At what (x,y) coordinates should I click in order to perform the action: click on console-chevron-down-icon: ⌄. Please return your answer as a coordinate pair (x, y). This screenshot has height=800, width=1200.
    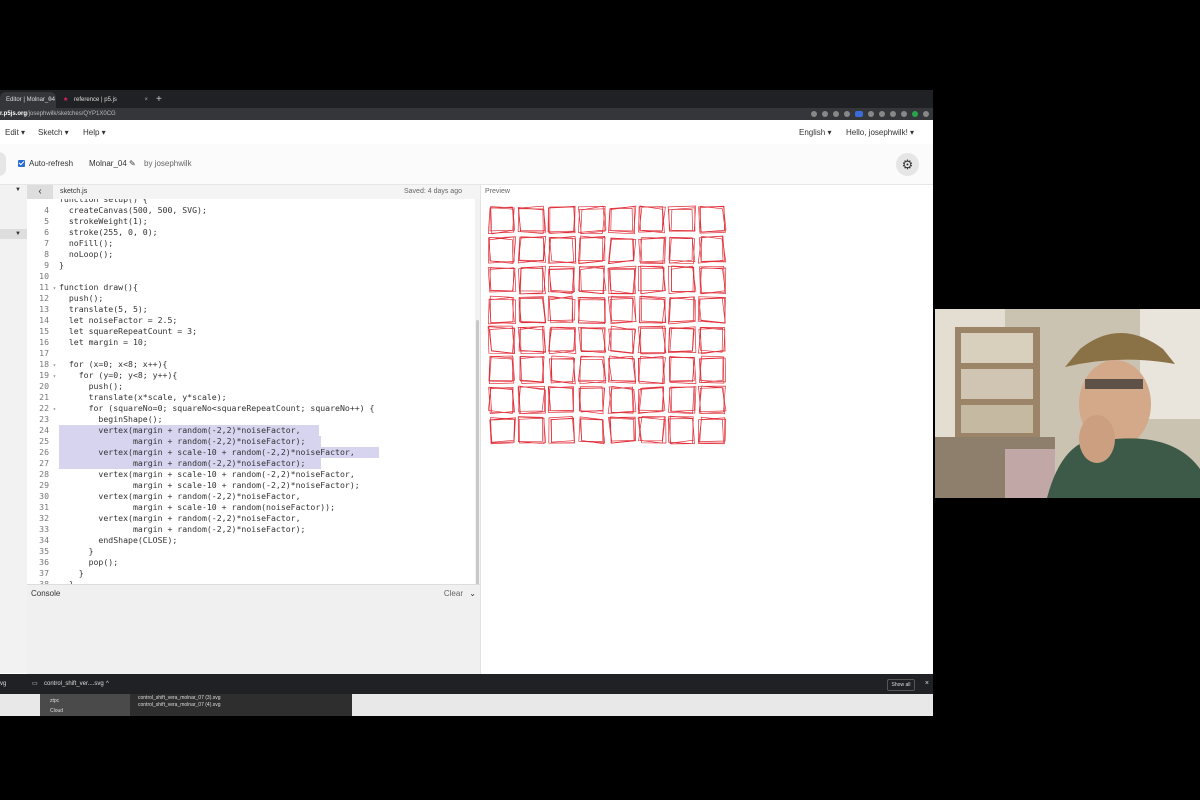
    Looking at the image, I should click on (472, 594).